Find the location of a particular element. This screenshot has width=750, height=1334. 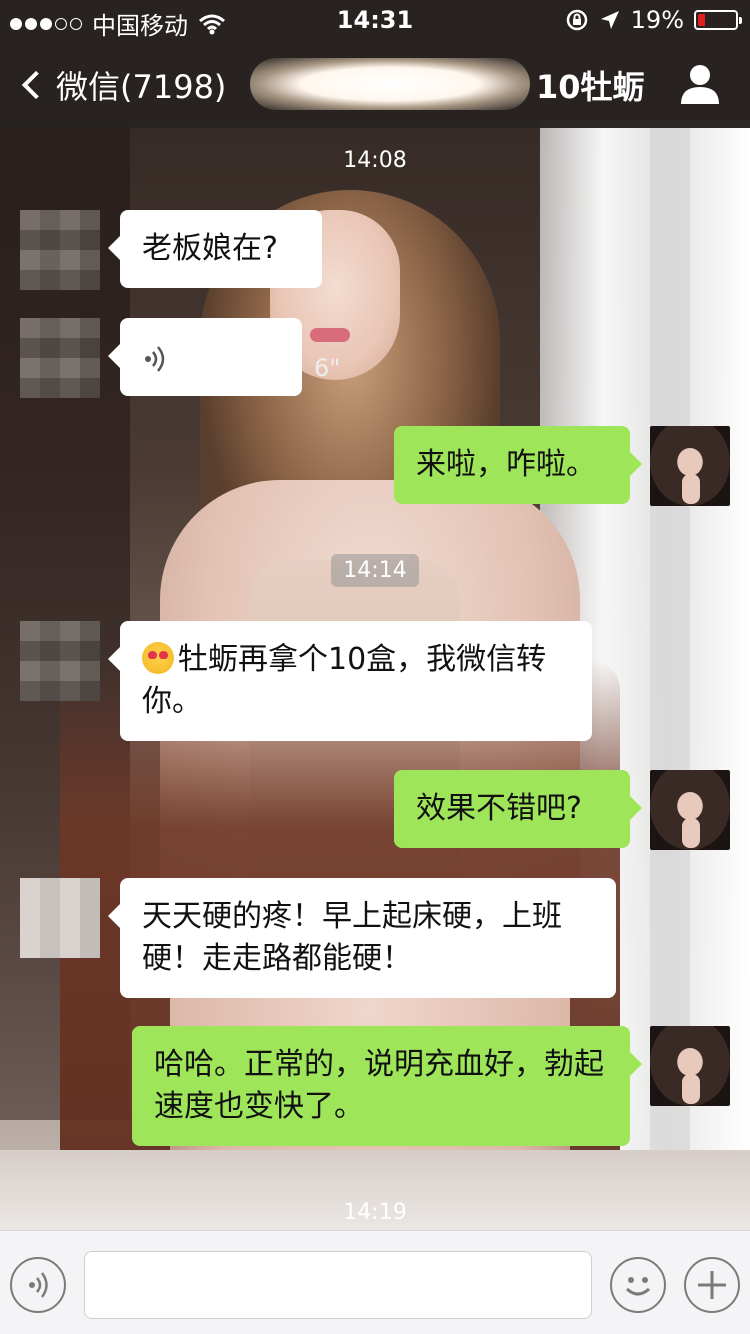

title-redaction-sparkle is located at coordinates (390, 84).